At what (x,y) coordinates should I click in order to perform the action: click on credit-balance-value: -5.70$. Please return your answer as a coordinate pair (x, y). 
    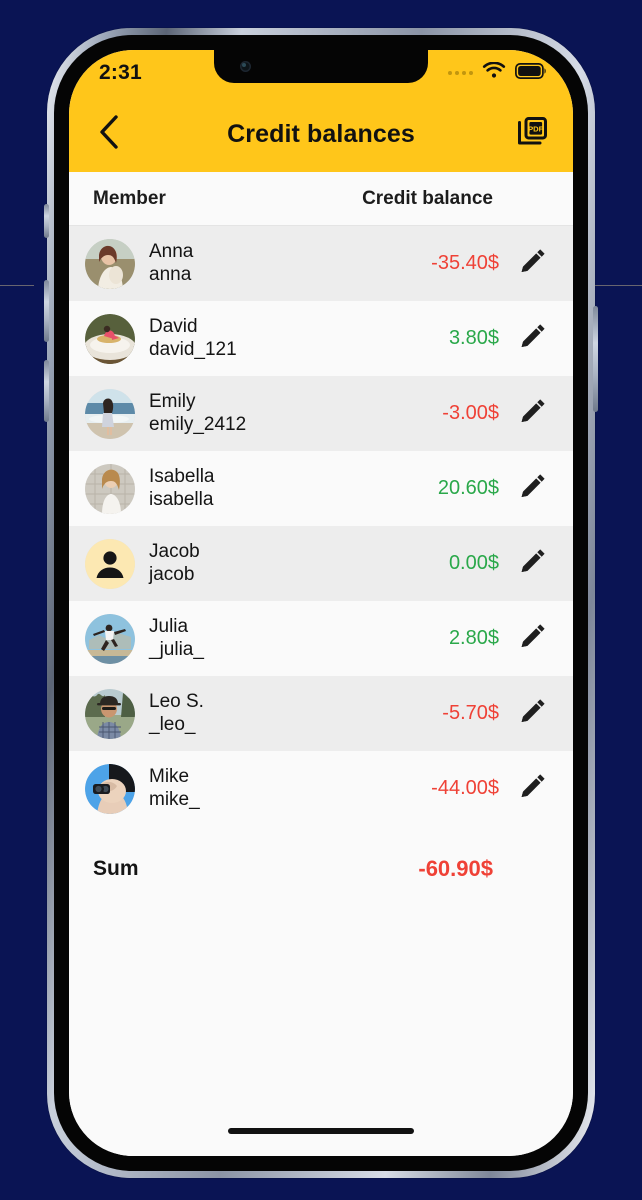
    Looking at the image, I should click on (470, 713).